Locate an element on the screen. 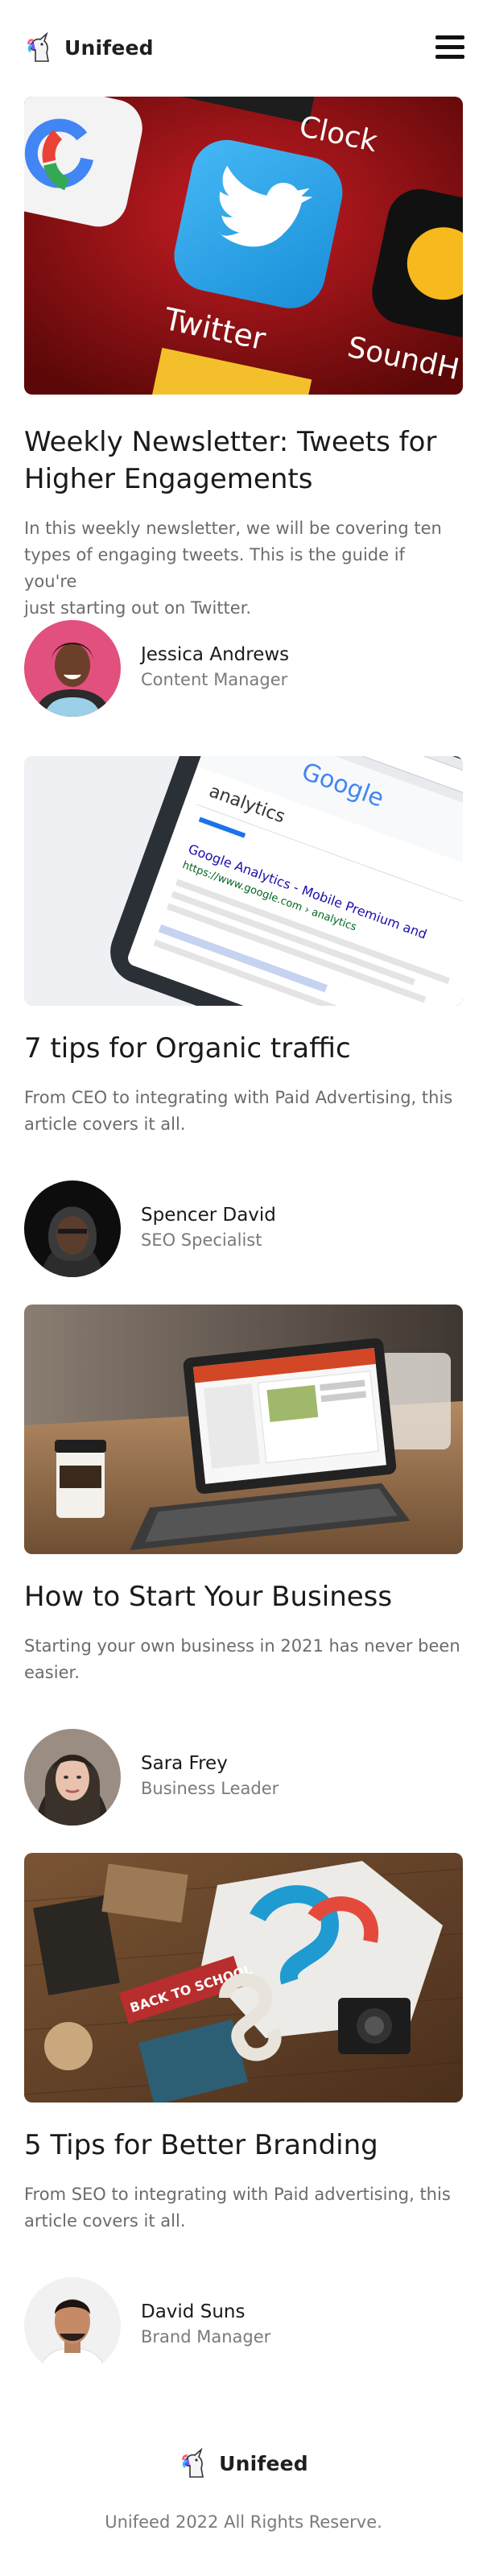  twitter-app-photo: Clock Twitter SoundH is located at coordinates (243, 246).